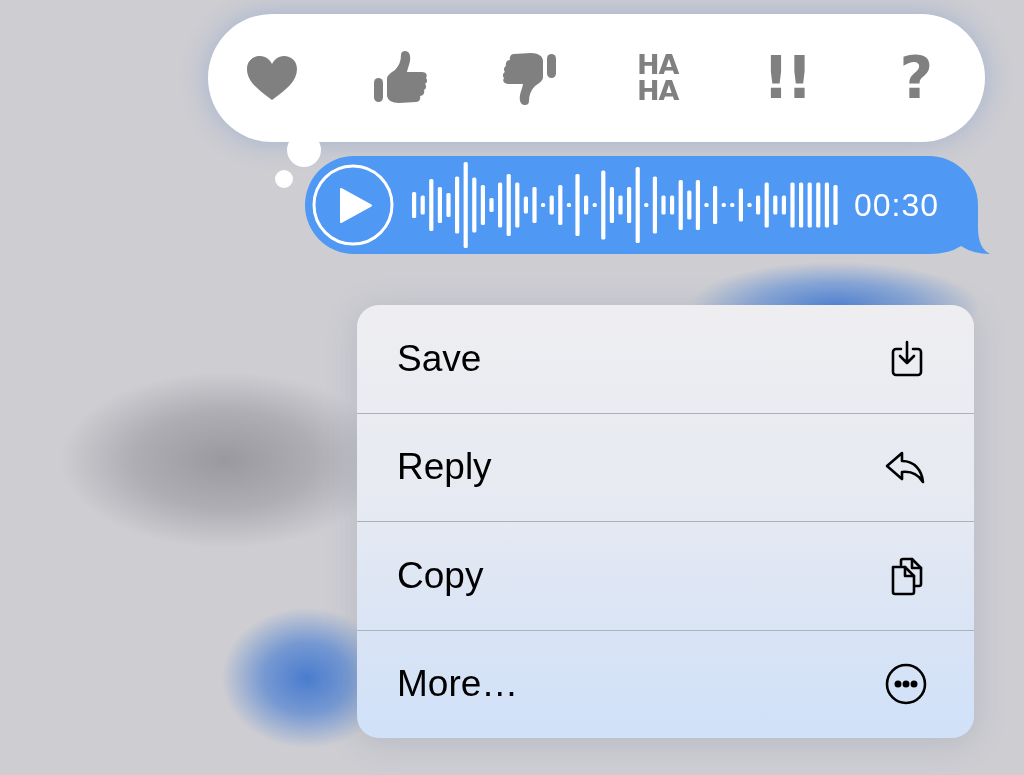  Describe the element at coordinates (915, 78) in the screenshot. I see `reaction-button: ?` at that location.